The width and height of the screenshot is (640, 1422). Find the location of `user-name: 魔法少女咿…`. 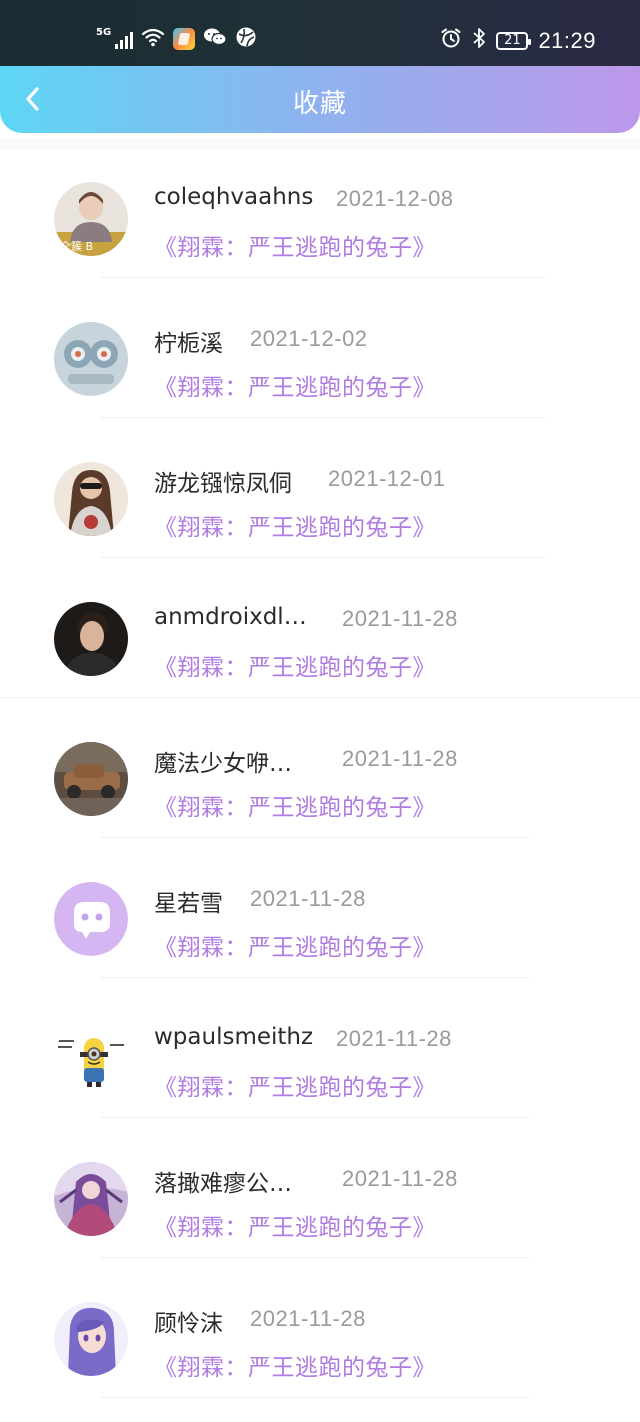

user-name: 魔法少女咿… is located at coordinates (223, 764).